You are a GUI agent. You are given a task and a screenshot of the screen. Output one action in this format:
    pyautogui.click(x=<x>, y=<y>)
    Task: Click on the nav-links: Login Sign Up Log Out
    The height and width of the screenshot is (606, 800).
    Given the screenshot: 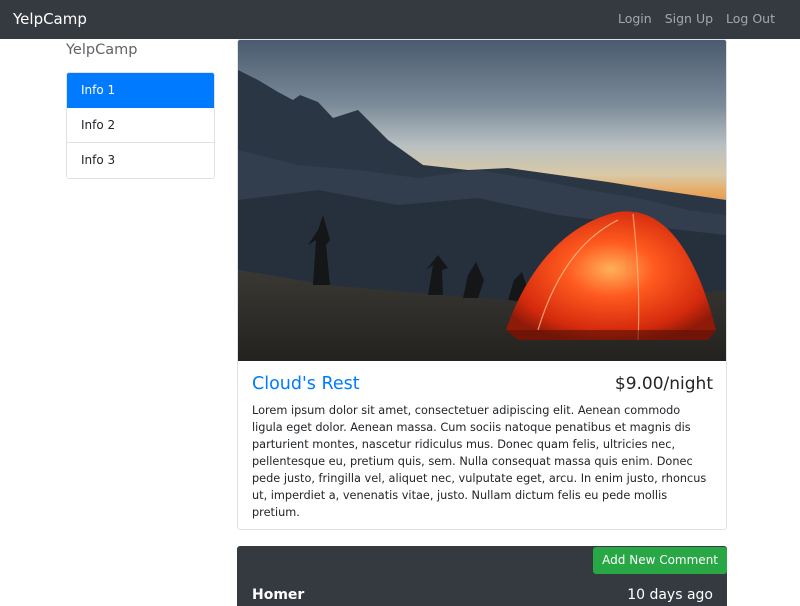 What is the action you would take?
    pyautogui.click(x=696, y=18)
    